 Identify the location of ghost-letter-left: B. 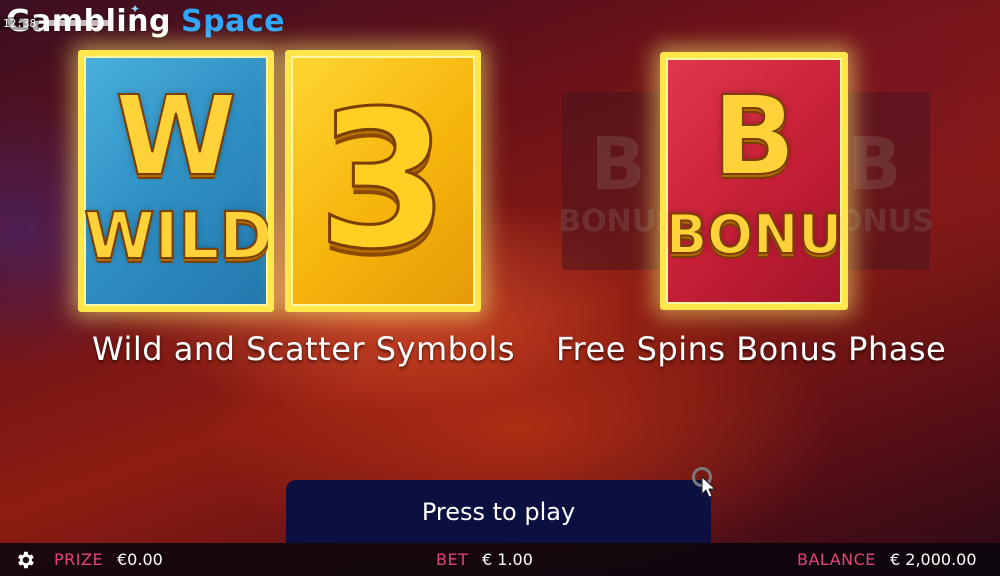
(618, 163).